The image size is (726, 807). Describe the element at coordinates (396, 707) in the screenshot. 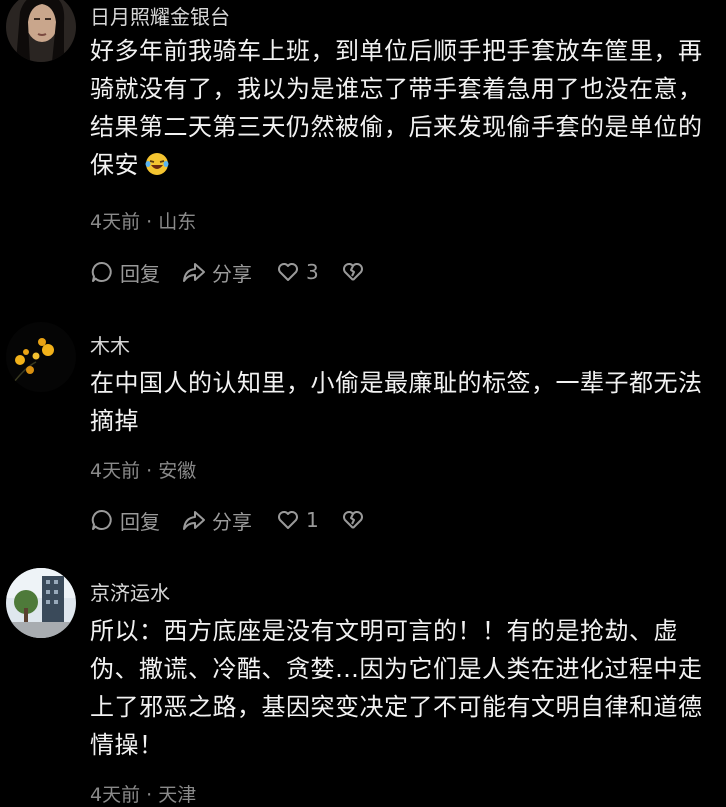

I see `comment-line: 上了邪恶之路，基因突变决定了不可能有文明自律和道德` at that location.